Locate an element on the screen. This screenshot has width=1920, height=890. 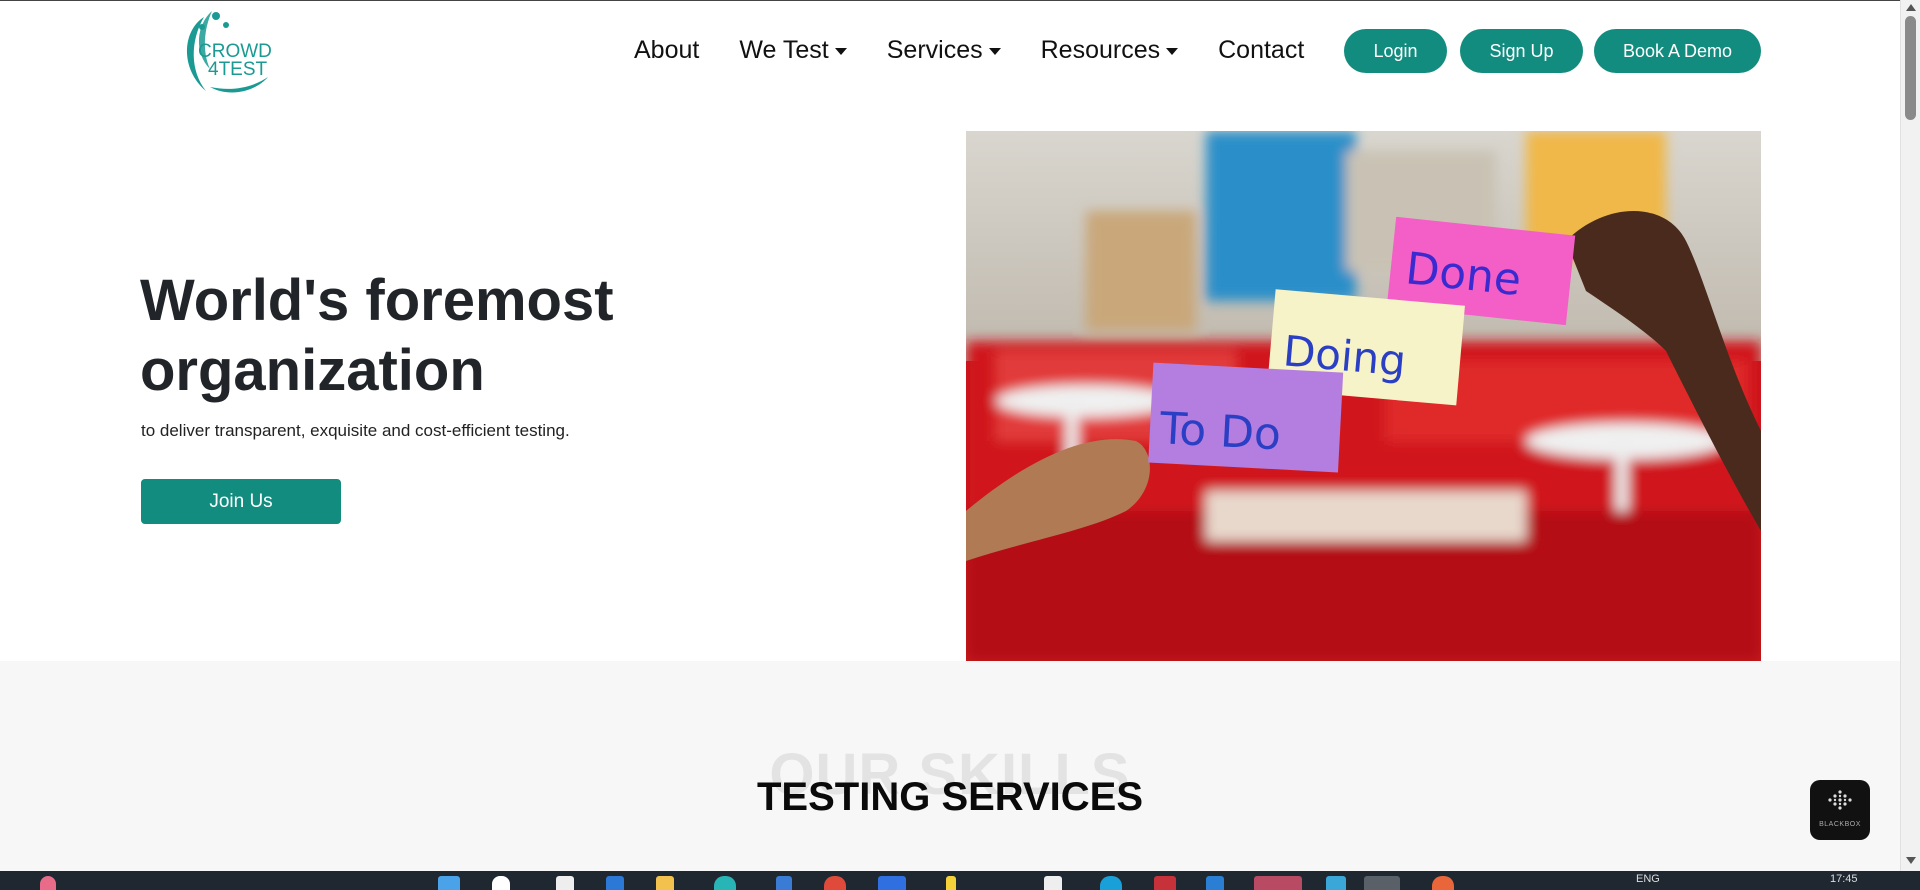
scroll-down-arrow-icon is located at coordinates (1911, 860).